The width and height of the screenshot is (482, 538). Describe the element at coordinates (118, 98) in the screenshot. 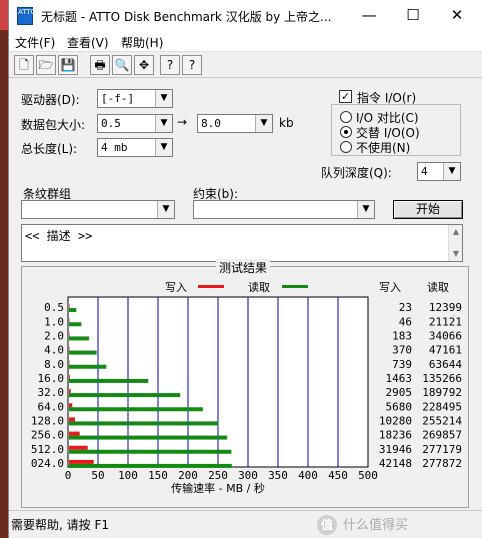

I see `drive-value: [-f-]` at that location.